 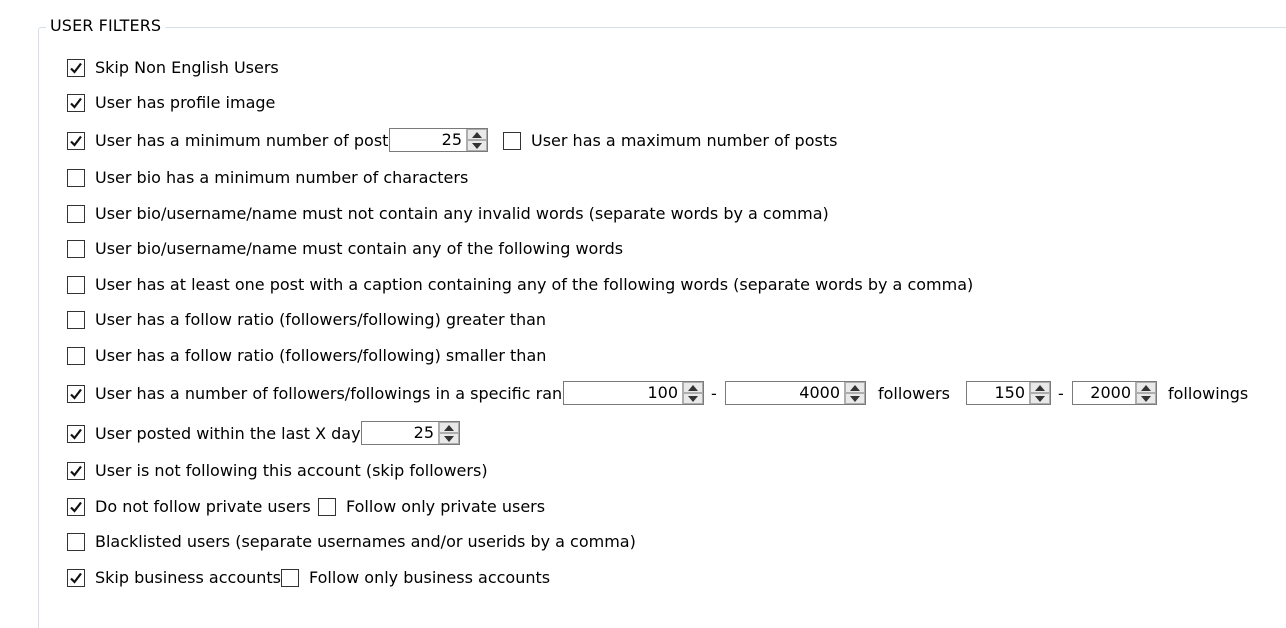 I want to click on checkbox-label: Skip Non English Users, so click(x=187, y=67).